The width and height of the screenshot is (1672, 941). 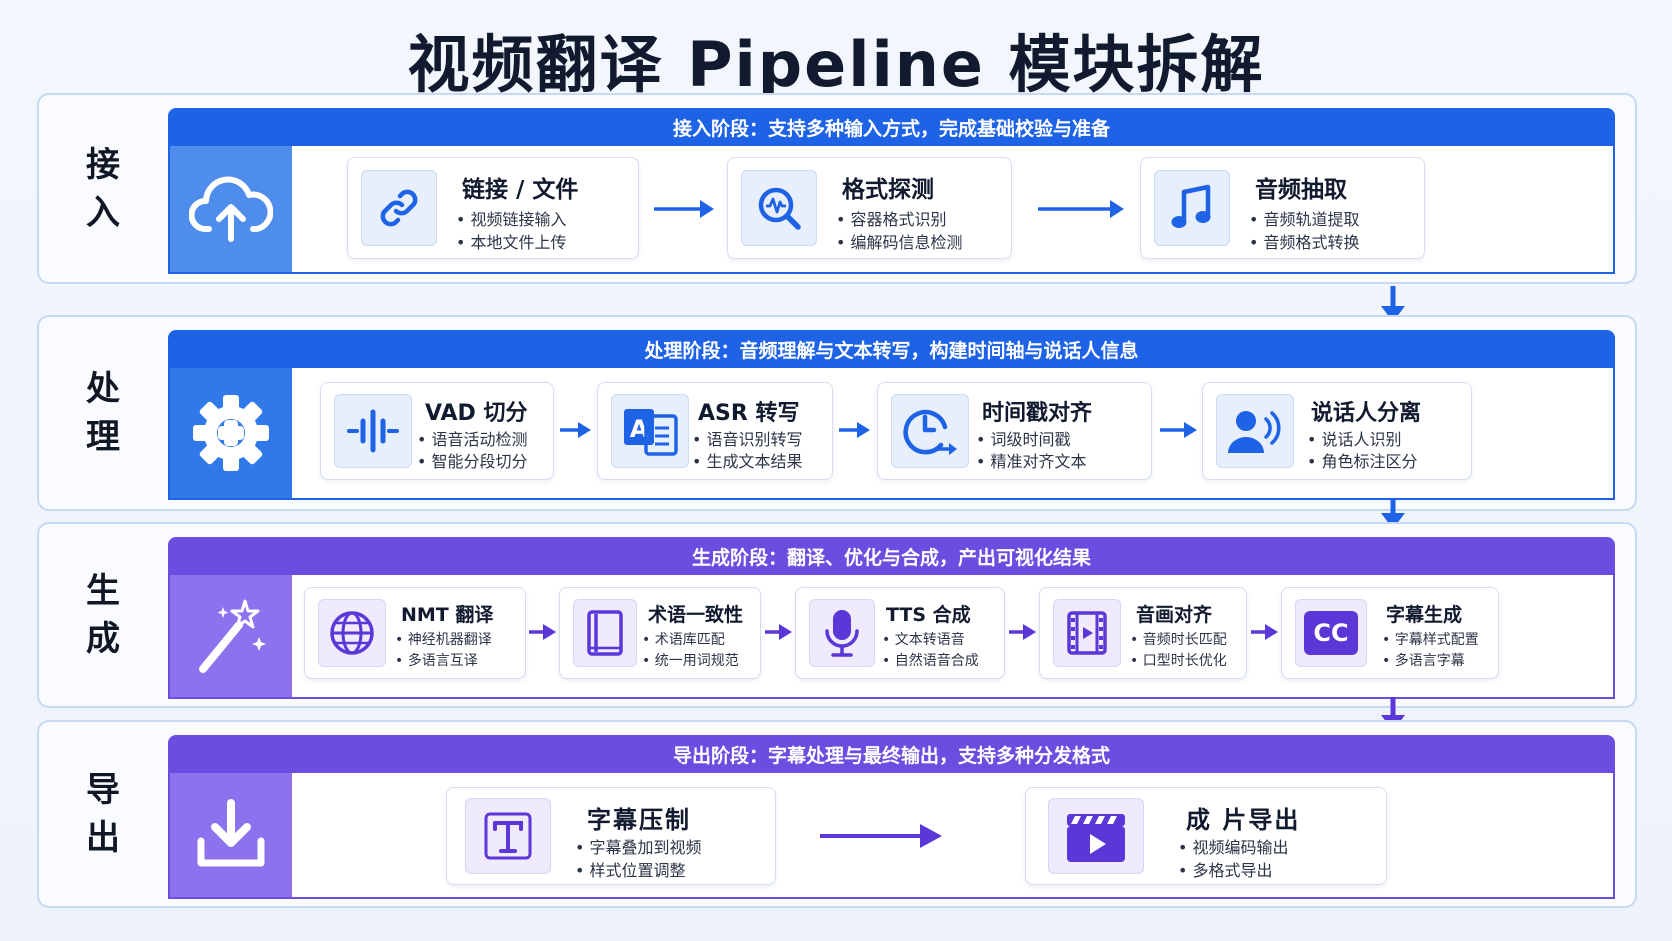 What do you see at coordinates (928, 615) in the screenshot?
I see `card-title: TTS 合成` at bounding box center [928, 615].